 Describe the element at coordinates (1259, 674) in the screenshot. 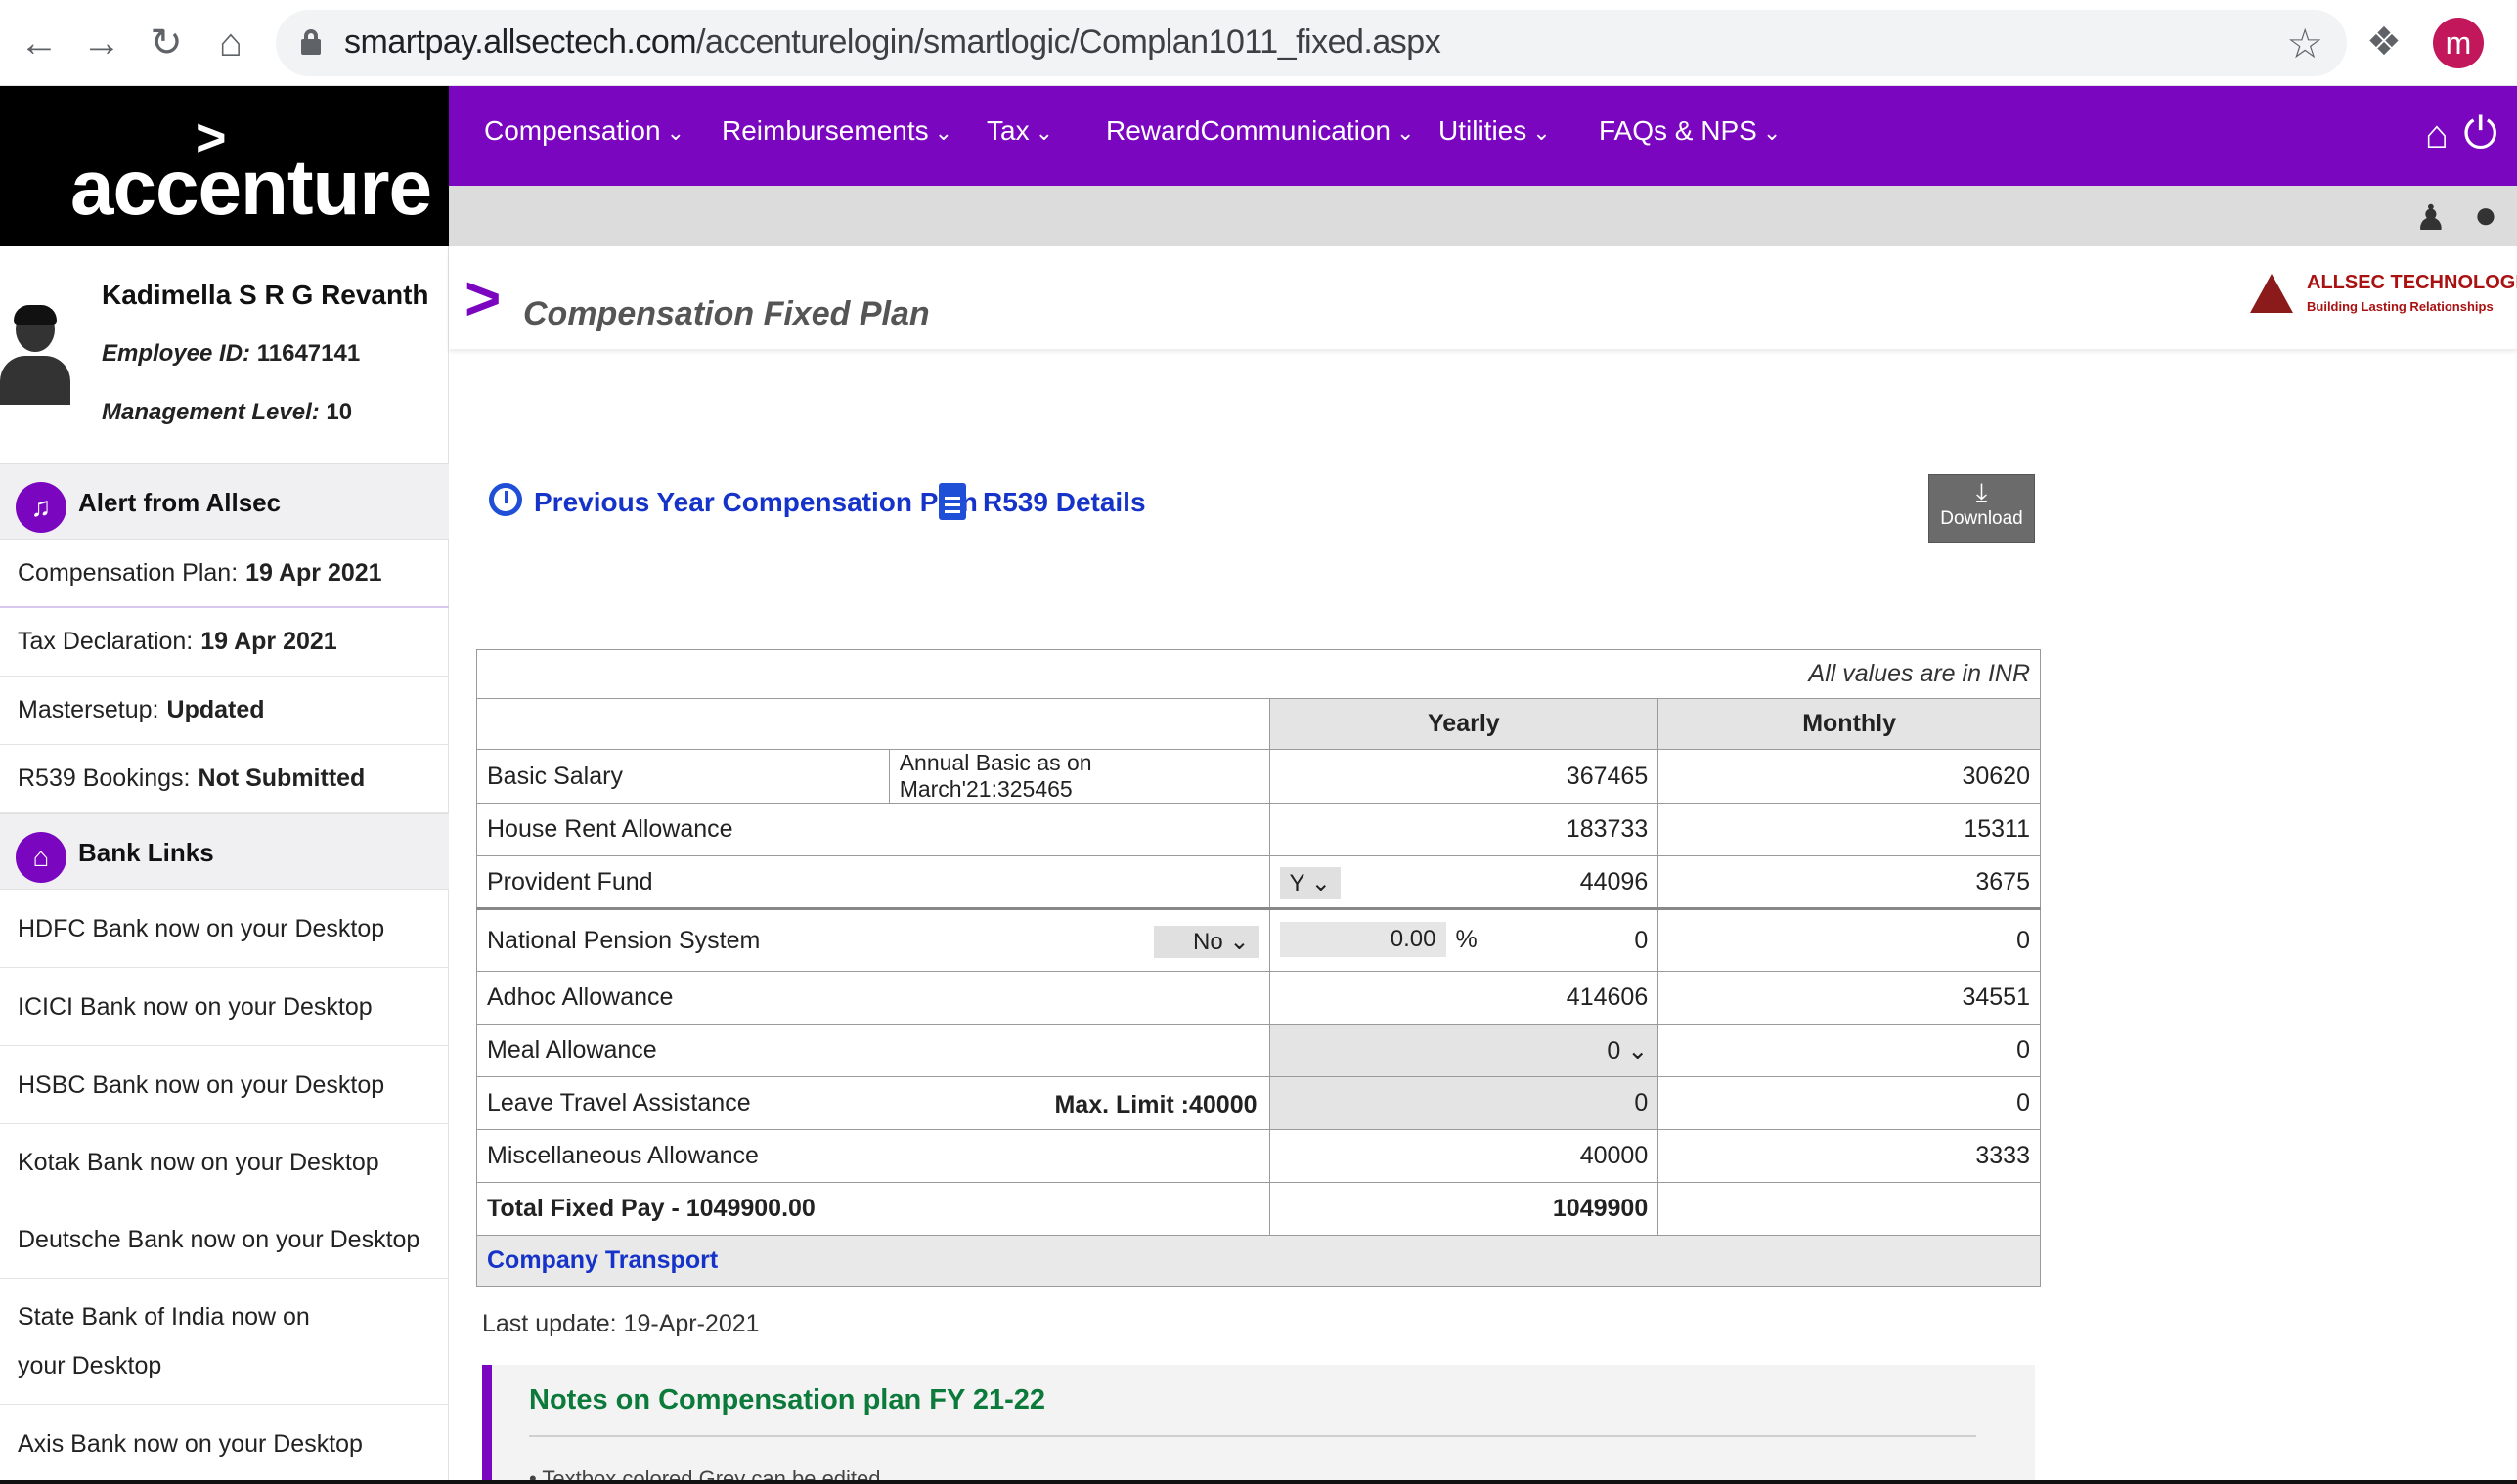

I see `table-row: All values are in INR` at that location.